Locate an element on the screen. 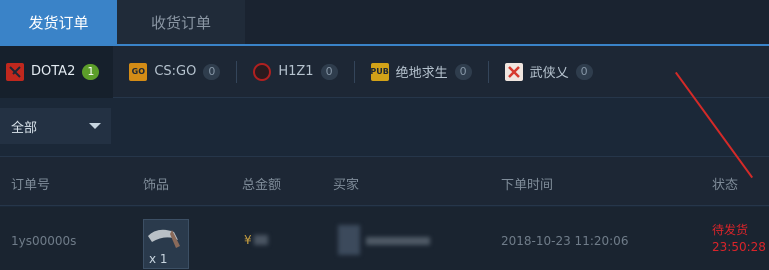 This screenshot has width=769, height=270. csgo-icon: GO is located at coordinates (138, 71).